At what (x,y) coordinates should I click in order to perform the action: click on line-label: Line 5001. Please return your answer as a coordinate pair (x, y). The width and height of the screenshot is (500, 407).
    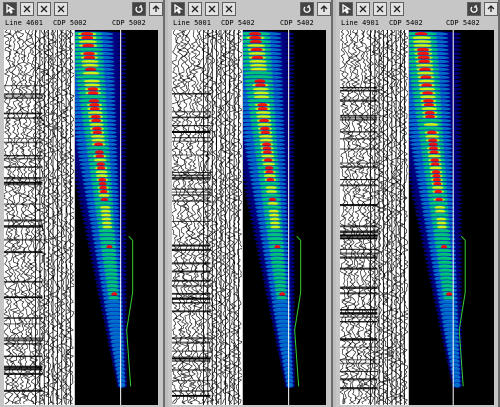
    Looking at the image, I should click on (192, 23).